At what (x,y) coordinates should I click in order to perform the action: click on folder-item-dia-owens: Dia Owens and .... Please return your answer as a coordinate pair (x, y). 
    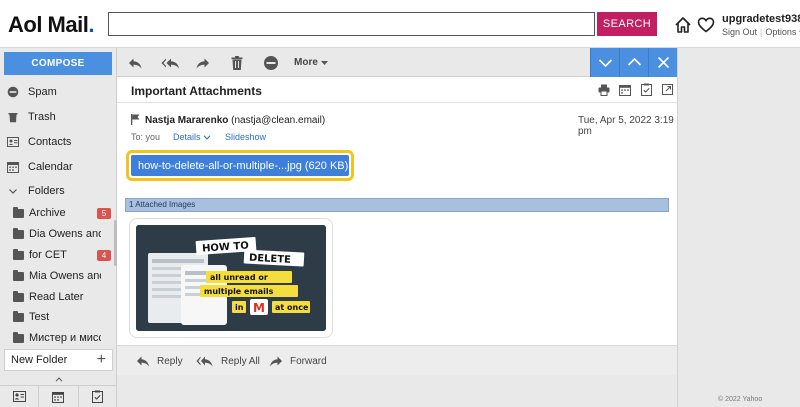
    Looking at the image, I should click on (58, 234).